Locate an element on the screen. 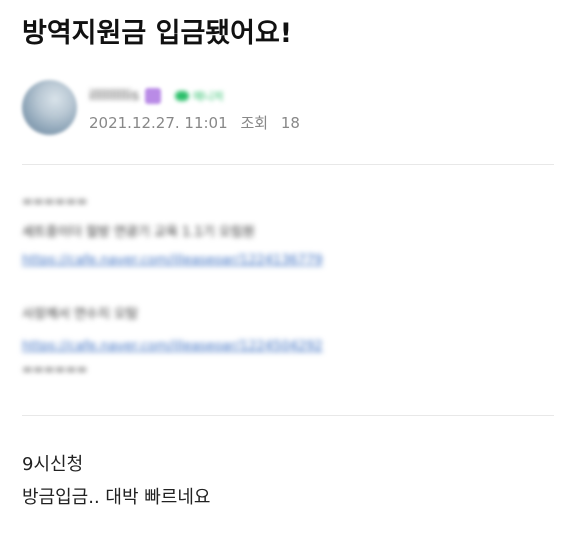  author-line: illlllllllis 매니저 is located at coordinates (156, 96).